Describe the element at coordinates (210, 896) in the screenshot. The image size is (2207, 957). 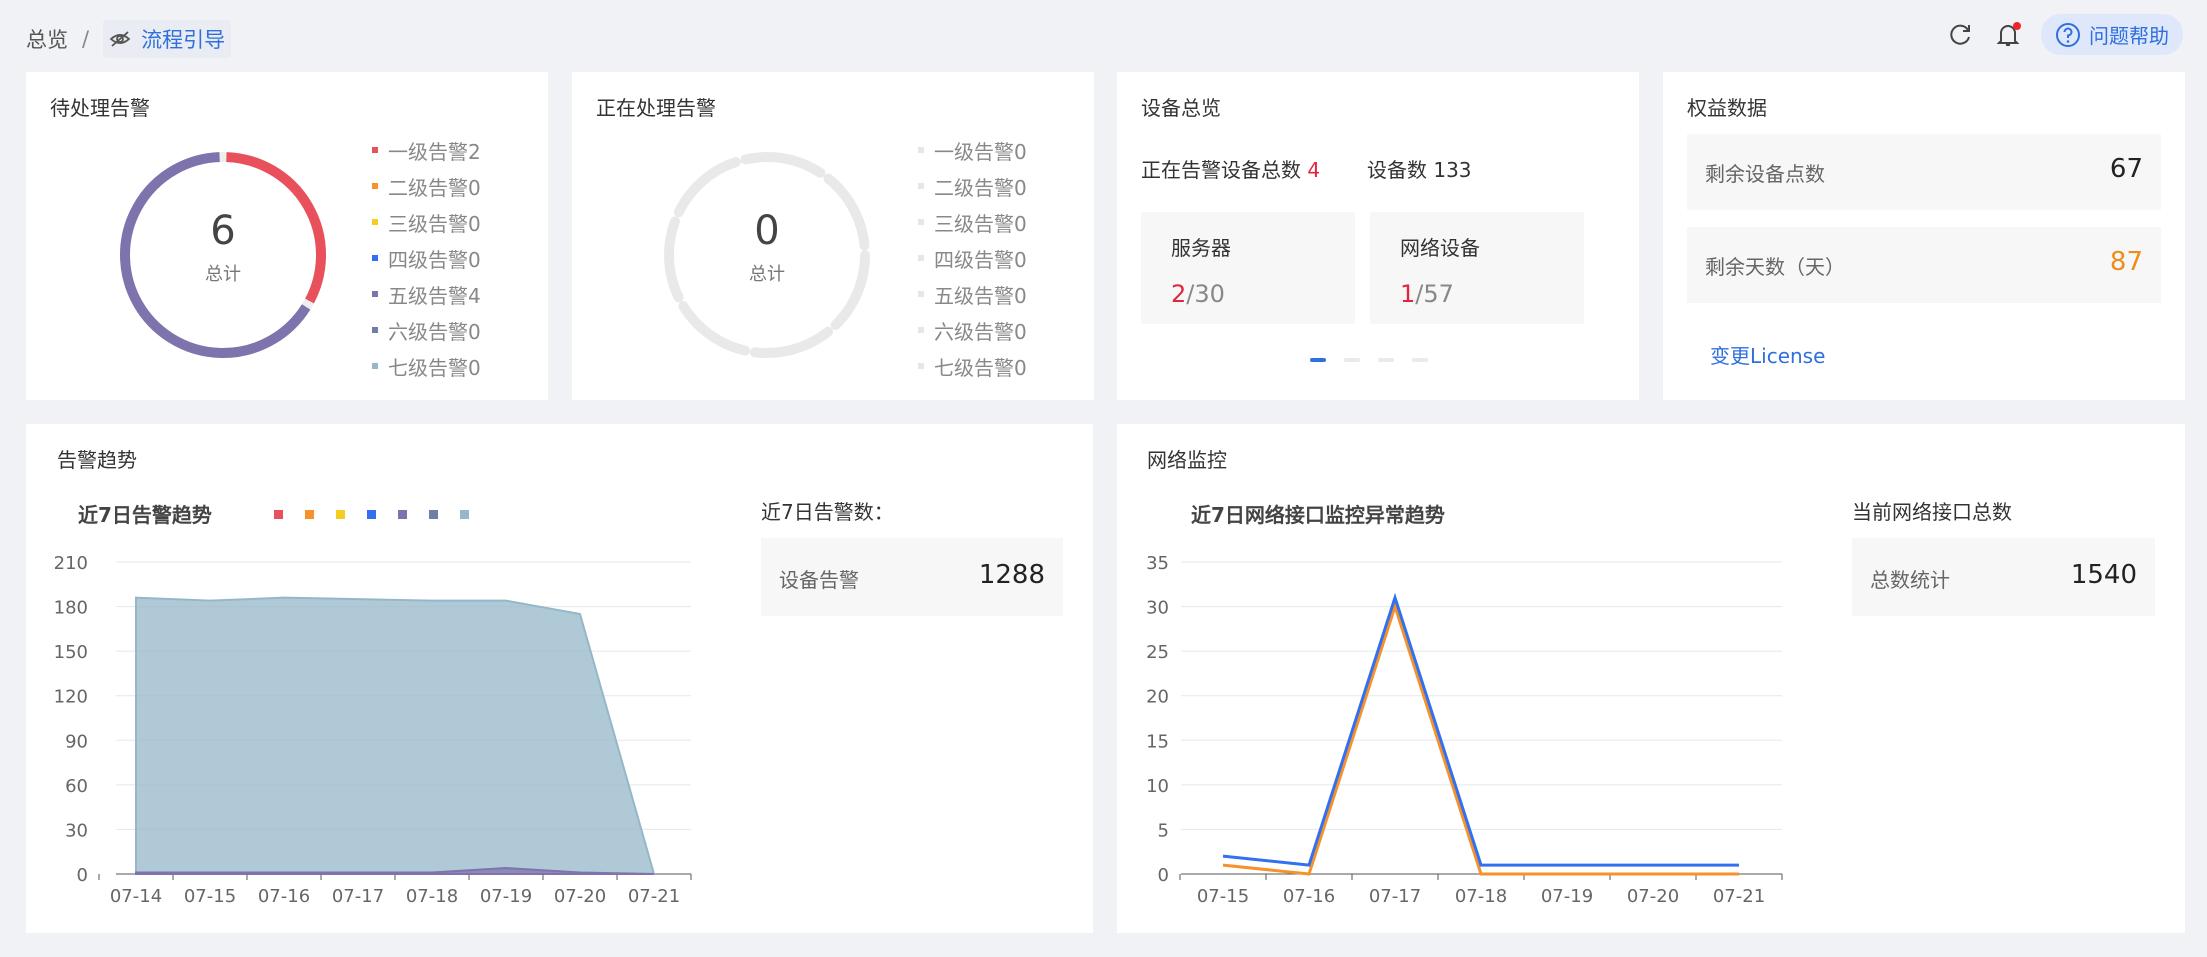
I see `x-tick-label: 07-15` at that location.